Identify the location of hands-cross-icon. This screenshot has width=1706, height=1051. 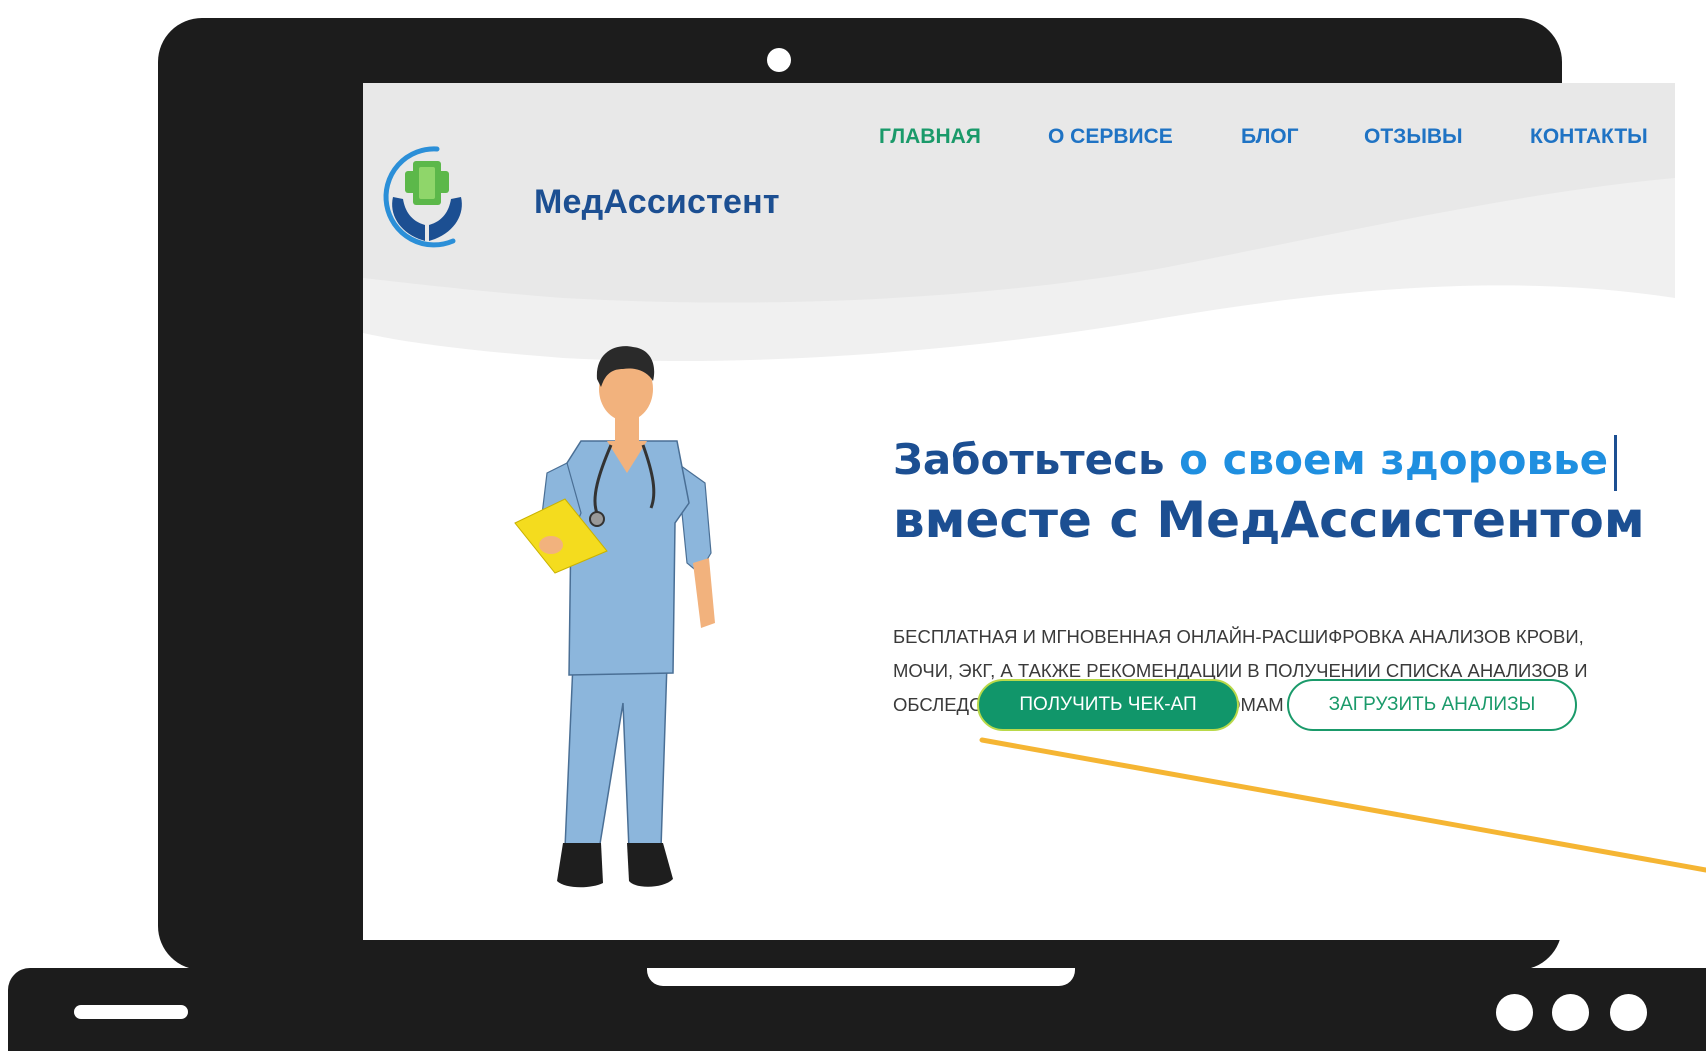
(422, 197).